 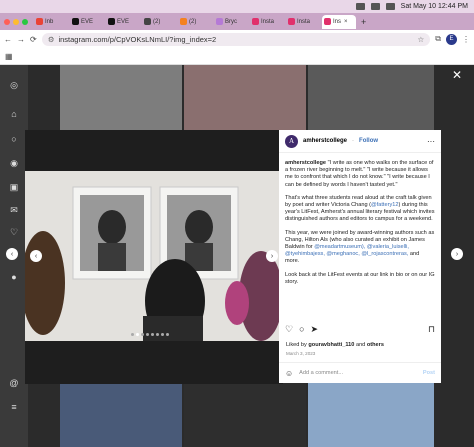 I want to click on battery-icon, so click(x=390, y=6).